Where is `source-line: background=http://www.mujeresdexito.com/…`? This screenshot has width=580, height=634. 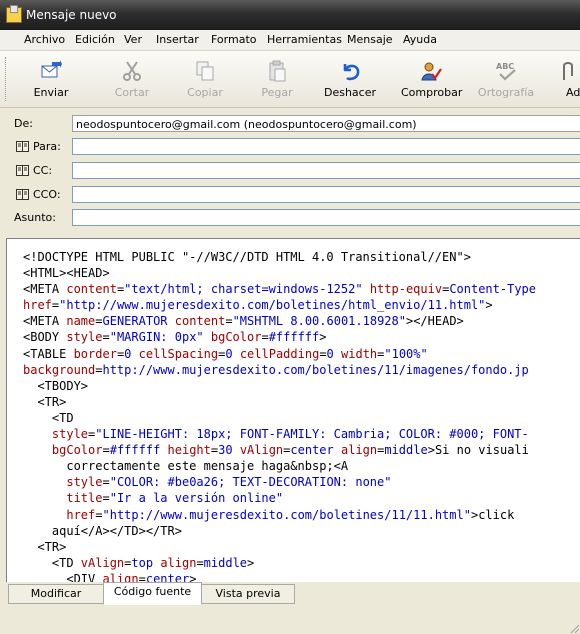 source-line: background=http://www.mujeresdexito.com/… is located at coordinates (279, 370).